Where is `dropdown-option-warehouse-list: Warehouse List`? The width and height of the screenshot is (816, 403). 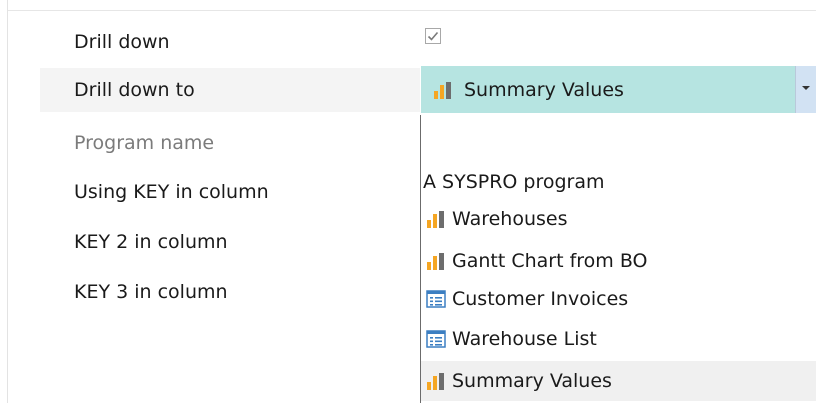 dropdown-option-warehouse-list: Warehouse List is located at coordinates (618, 339).